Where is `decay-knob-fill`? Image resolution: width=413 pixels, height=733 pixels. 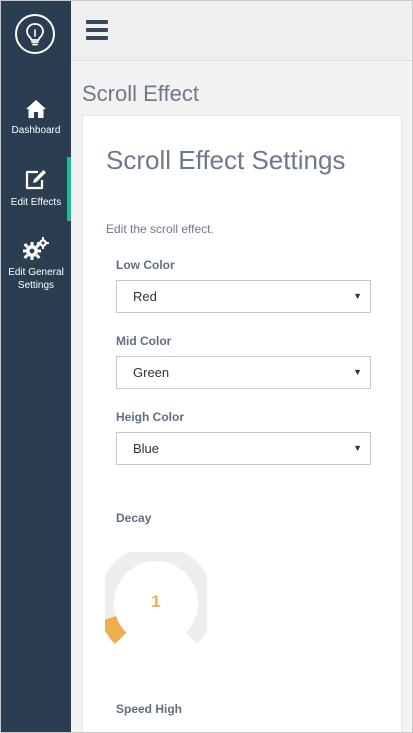
decay-knob-fill is located at coordinates (113, 630).